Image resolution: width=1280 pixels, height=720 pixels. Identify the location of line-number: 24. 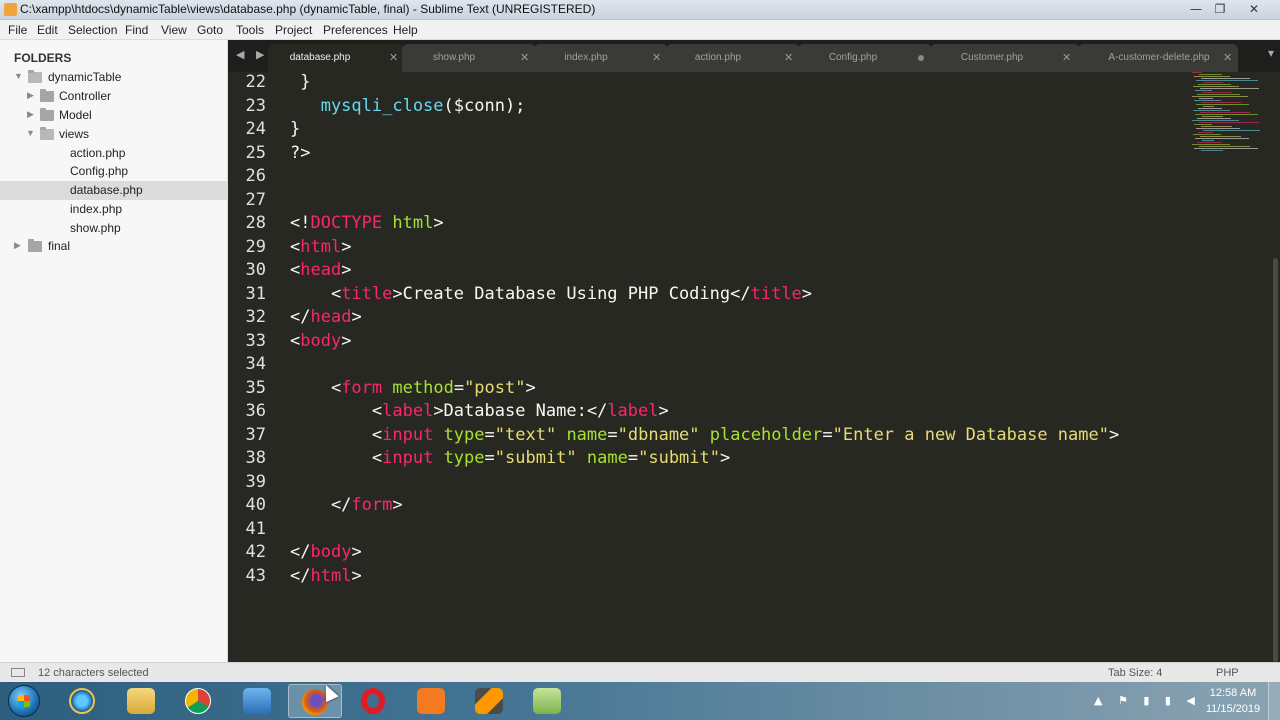
(255, 129).